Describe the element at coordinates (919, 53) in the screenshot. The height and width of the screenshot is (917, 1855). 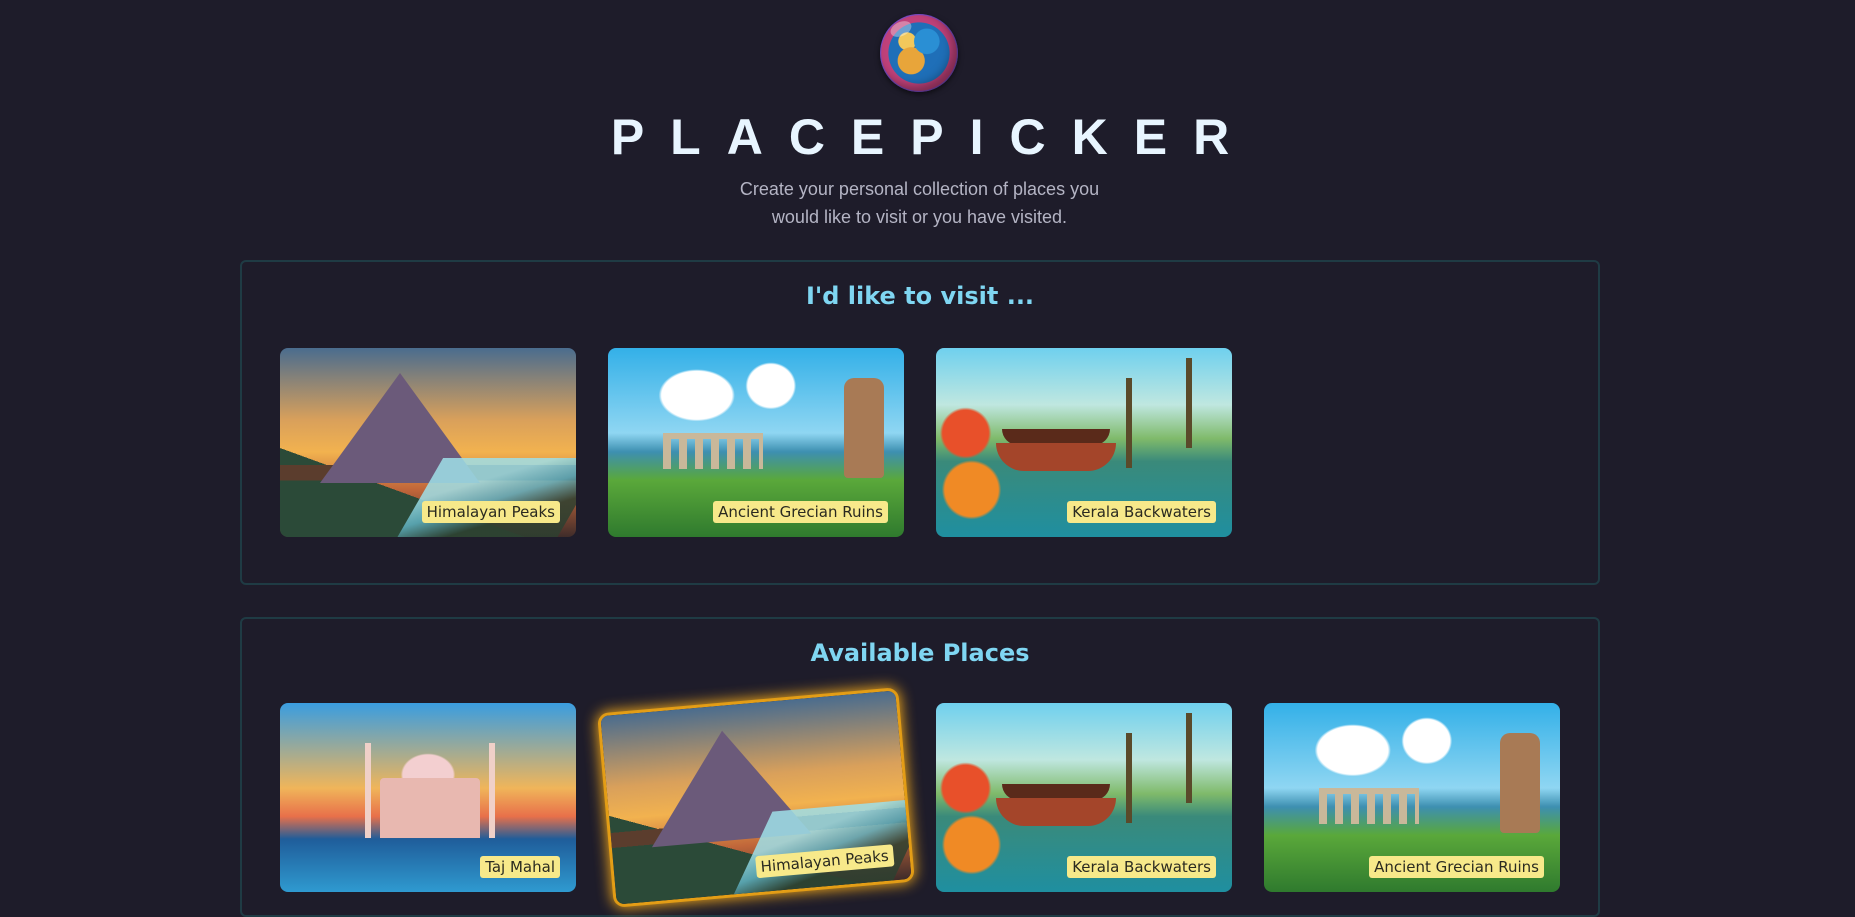
I see `globe-logo-icon` at that location.